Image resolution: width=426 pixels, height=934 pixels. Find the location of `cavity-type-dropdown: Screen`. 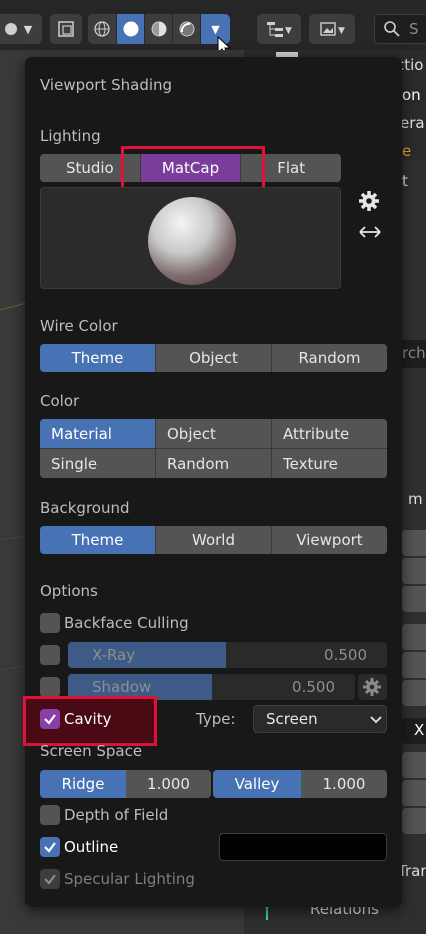

cavity-type-dropdown: Screen is located at coordinates (320, 719).